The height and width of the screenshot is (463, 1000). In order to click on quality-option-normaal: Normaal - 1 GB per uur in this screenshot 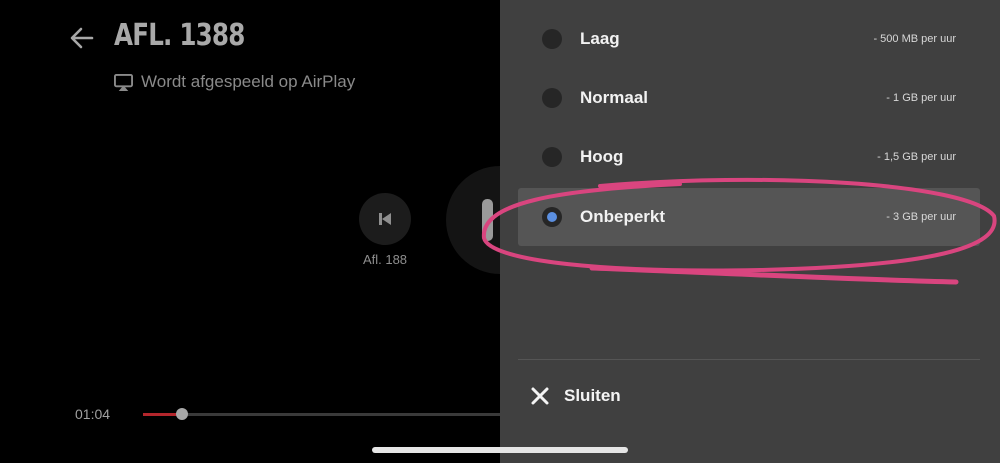, I will do `click(749, 98)`.